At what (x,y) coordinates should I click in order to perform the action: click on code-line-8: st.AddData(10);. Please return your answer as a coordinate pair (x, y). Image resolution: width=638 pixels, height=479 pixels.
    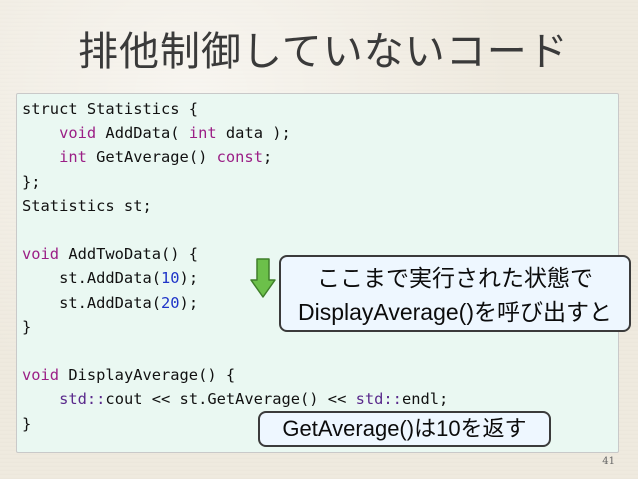
    Looking at the image, I should click on (110, 278).